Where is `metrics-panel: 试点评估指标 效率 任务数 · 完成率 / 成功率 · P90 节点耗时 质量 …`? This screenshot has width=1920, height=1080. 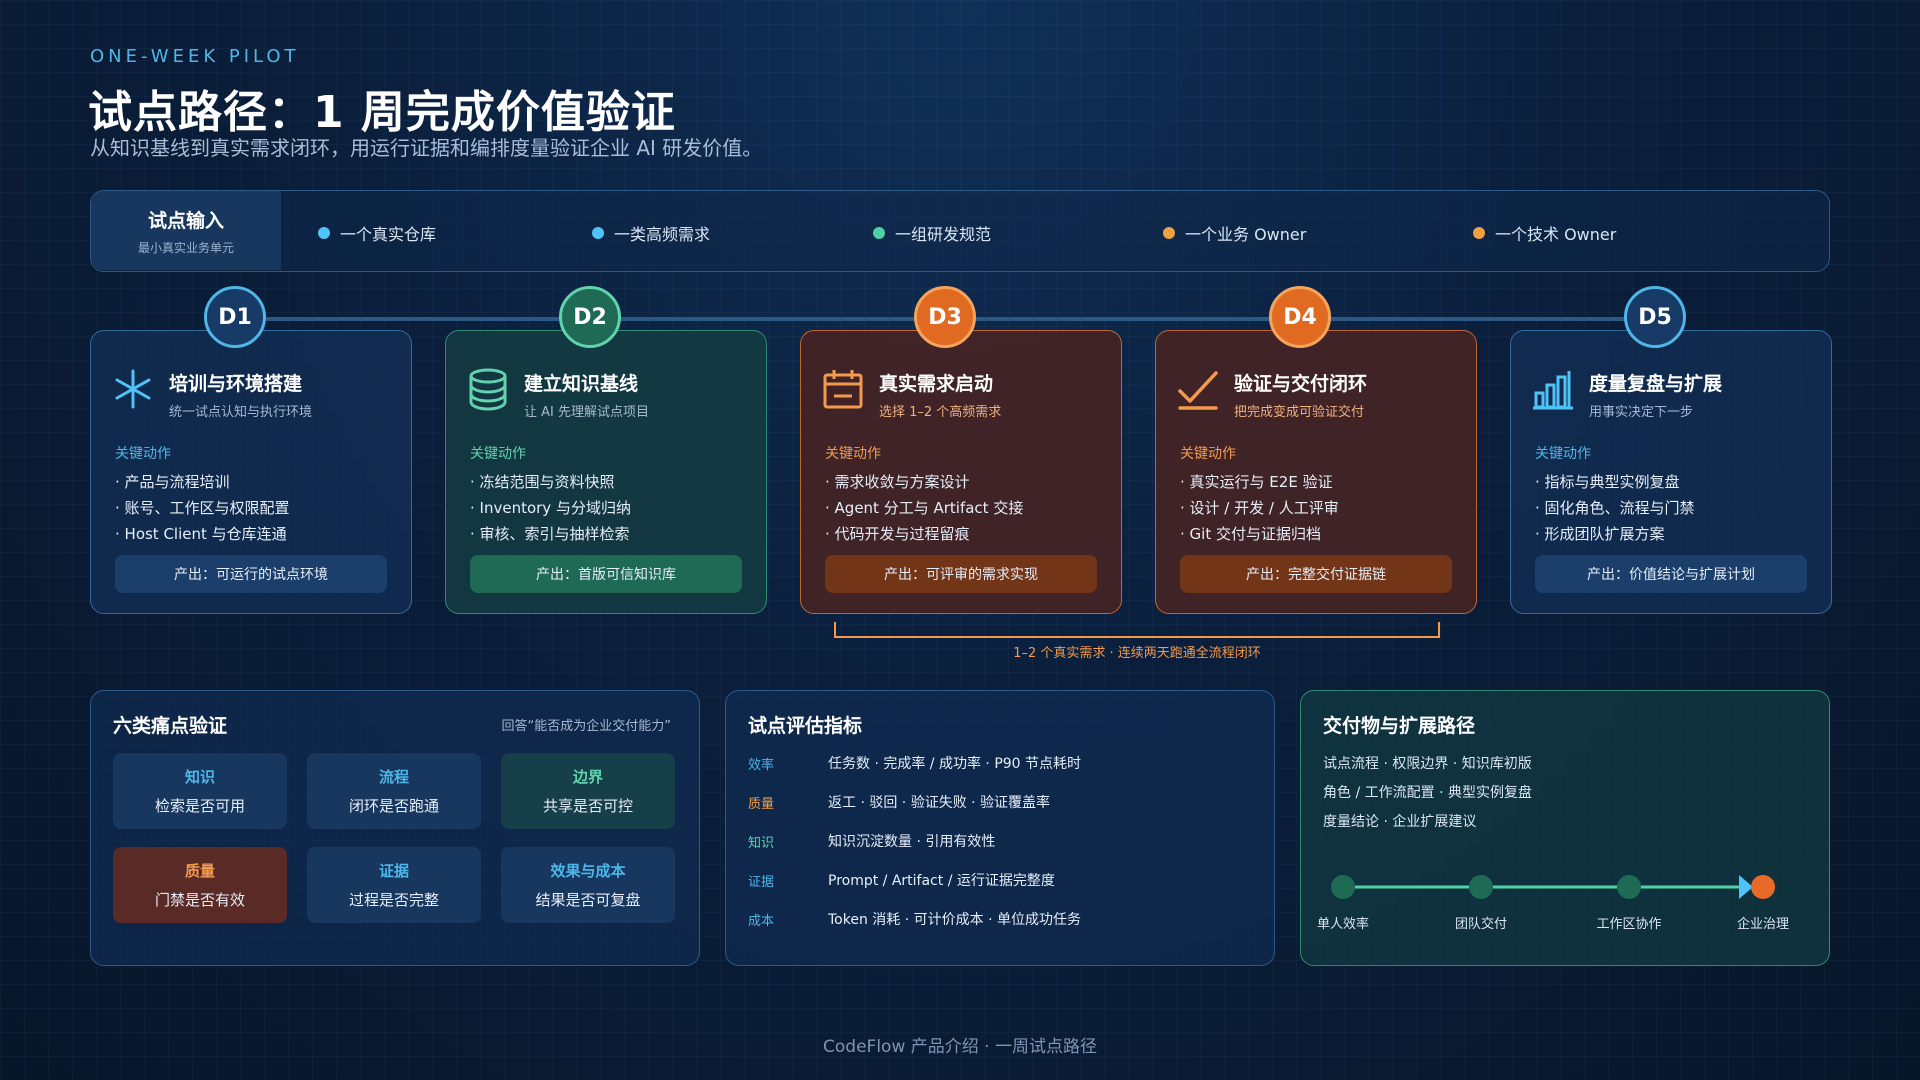 metrics-panel: 试点评估指标 效率 任务数 · 完成率 / 成功率 · P90 节点耗时 质量 … is located at coordinates (1000, 828).